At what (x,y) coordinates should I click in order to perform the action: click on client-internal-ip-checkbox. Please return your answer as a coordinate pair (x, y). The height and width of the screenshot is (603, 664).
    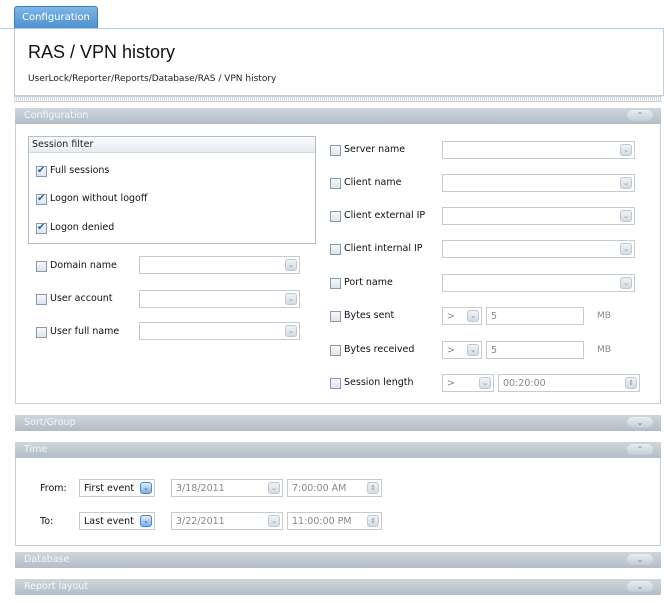
    Looking at the image, I should click on (335, 249).